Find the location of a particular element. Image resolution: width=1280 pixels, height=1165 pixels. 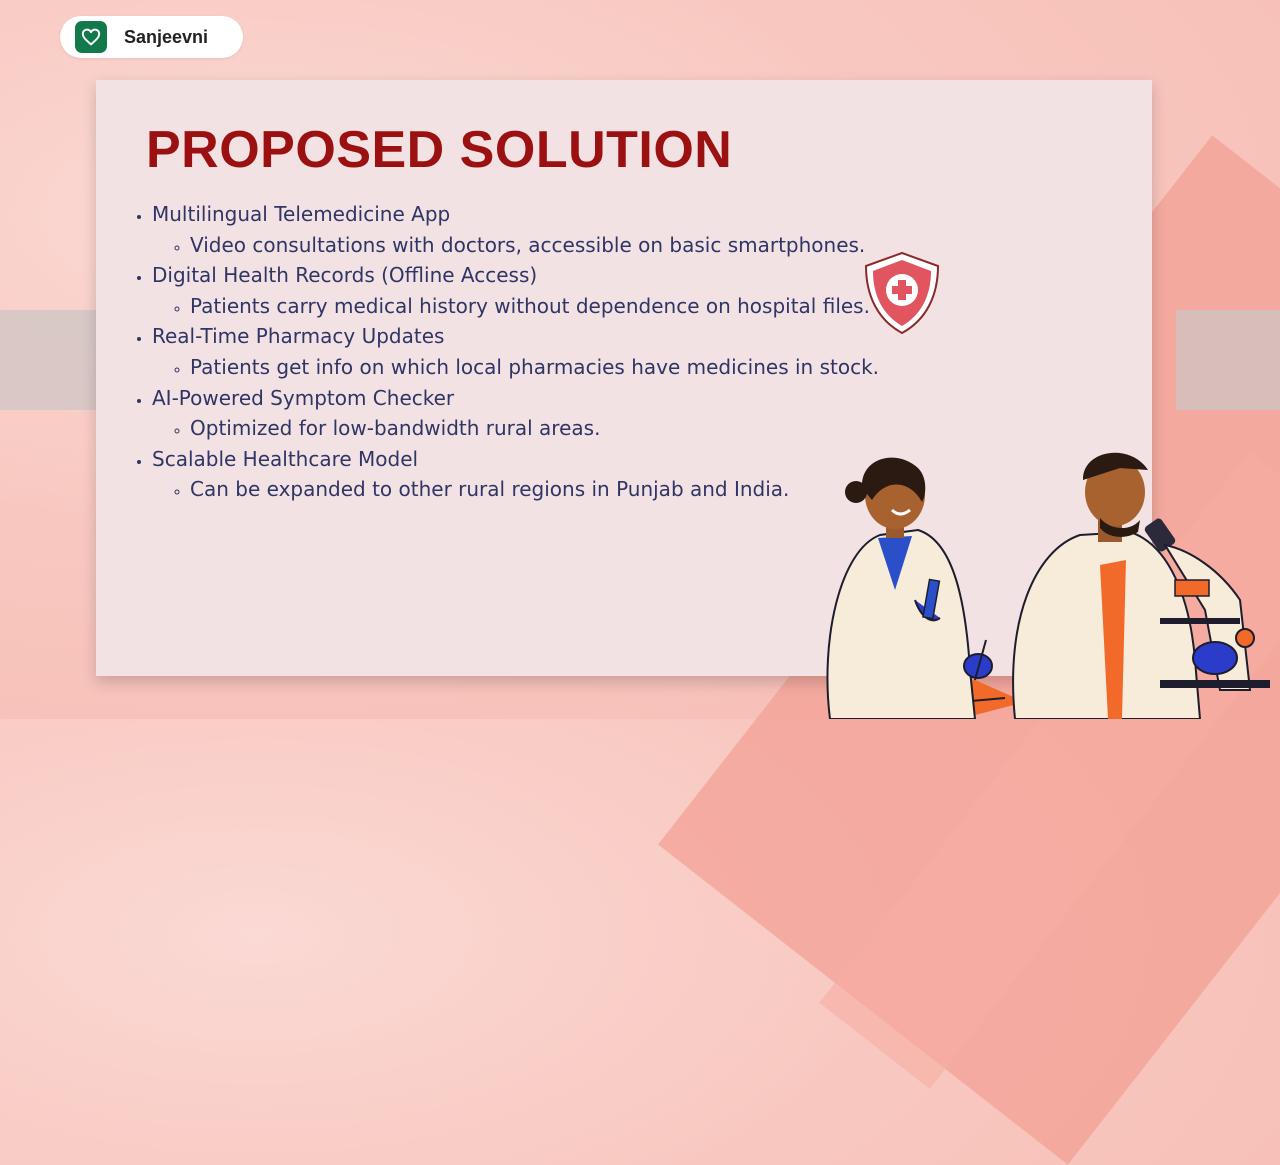

list-item-label: Scalable Healthcare Model is located at coordinates (285, 458).